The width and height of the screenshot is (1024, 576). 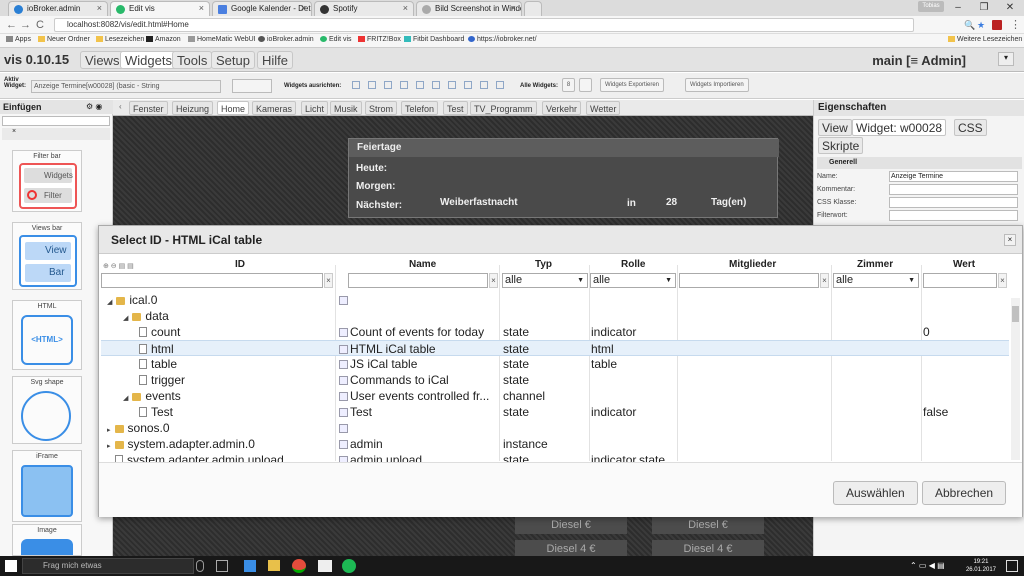 I want to click on refresh-widgets-icon, so click(x=585, y=85).